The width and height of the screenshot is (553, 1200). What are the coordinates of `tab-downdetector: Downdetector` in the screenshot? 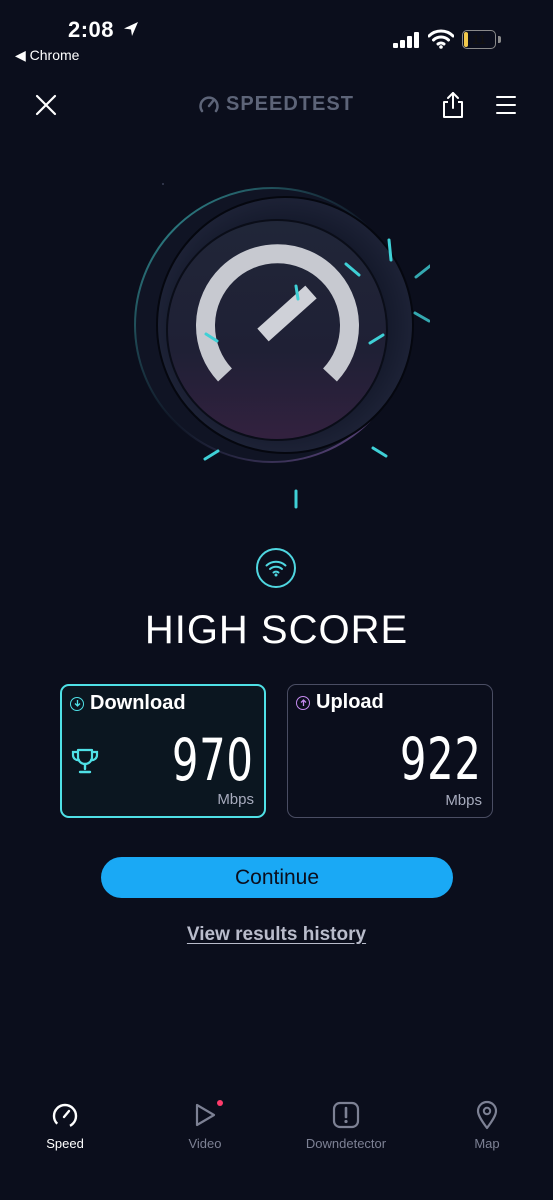 It's located at (346, 1125).